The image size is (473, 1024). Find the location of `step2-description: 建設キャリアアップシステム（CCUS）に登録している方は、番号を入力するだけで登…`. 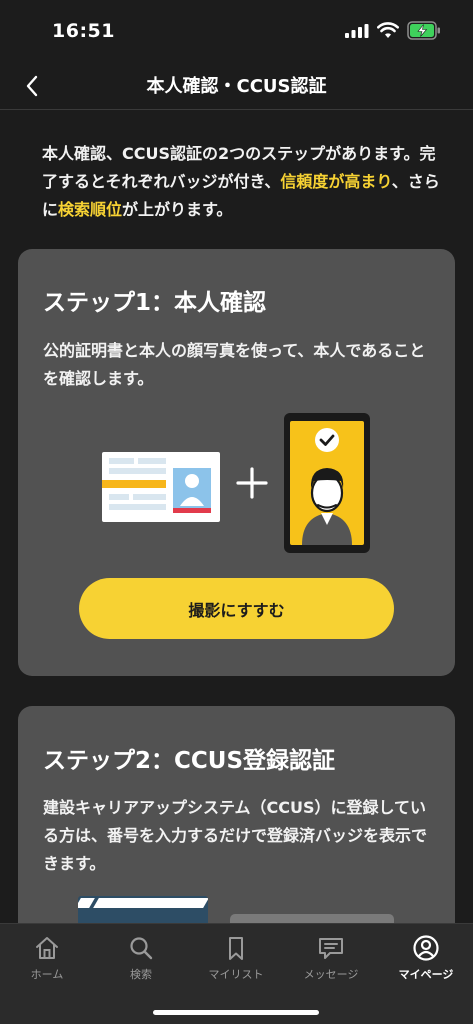

step2-description: 建設キャリアアップシステム（CCUS）に登録している方は、番号を入力するだけで登… is located at coordinates (235, 835).